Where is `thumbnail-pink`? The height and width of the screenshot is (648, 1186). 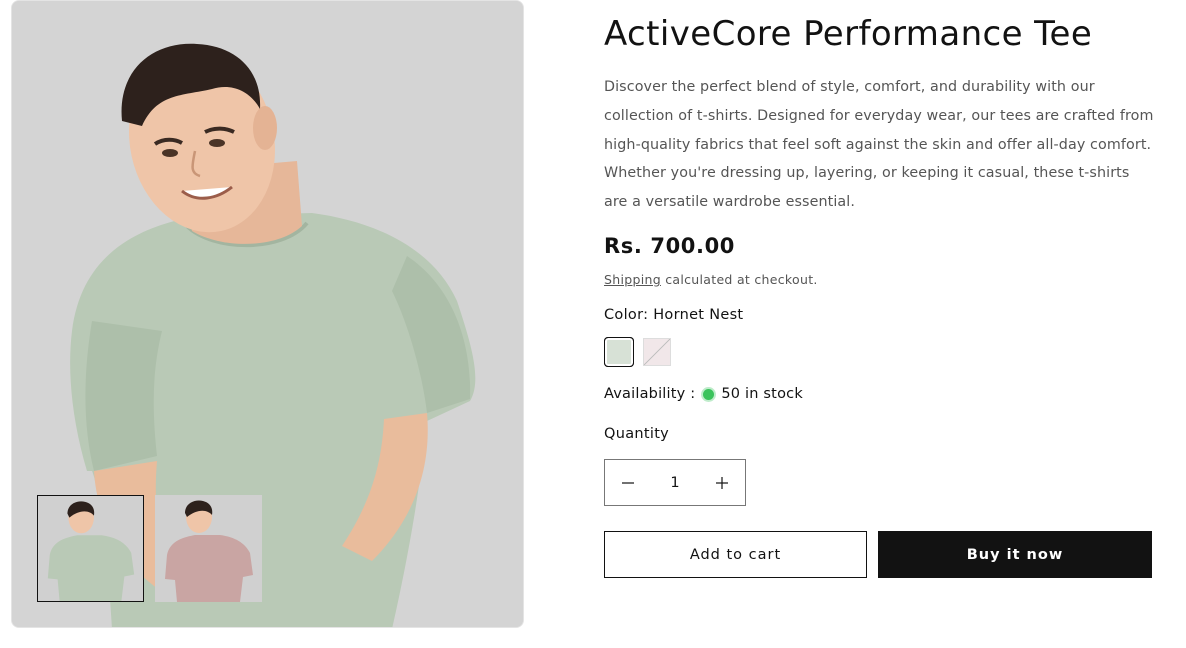 thumbnail-pink is located at coordinates (208, 548).